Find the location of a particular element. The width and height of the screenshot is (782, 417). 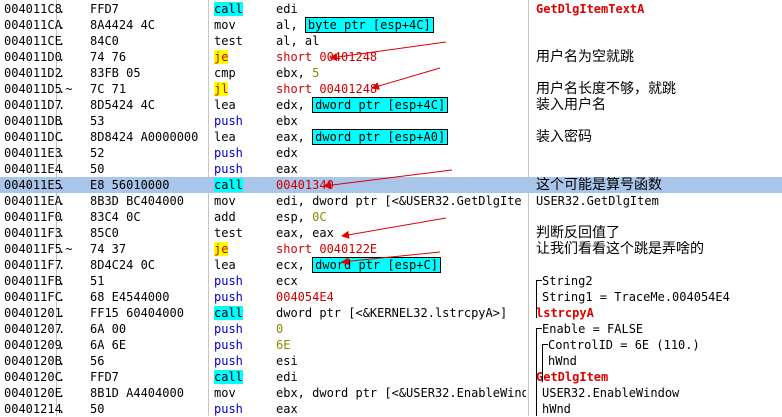

mnemonic-text: test is located at coordinates (228, 41).